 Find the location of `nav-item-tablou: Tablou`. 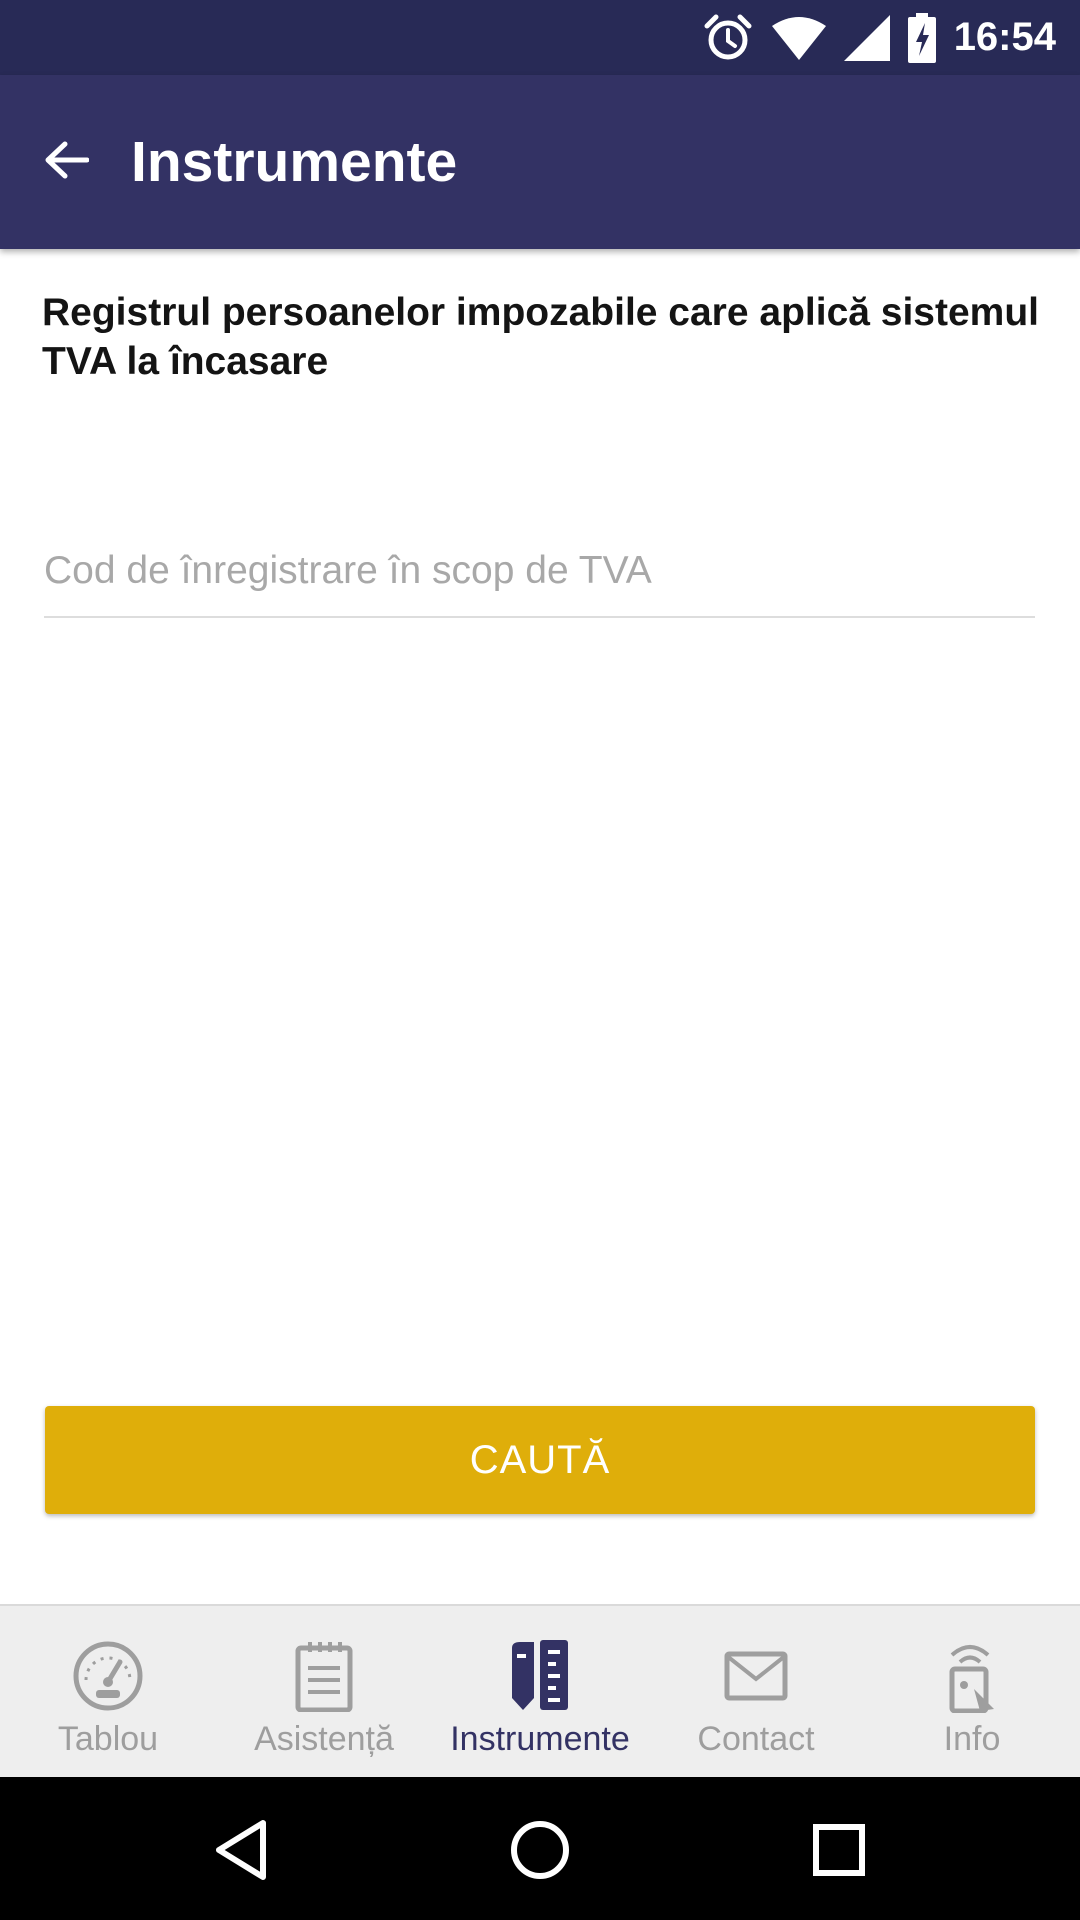

nav-item-tablou: Tablou is located at coordinates (108, 1692).